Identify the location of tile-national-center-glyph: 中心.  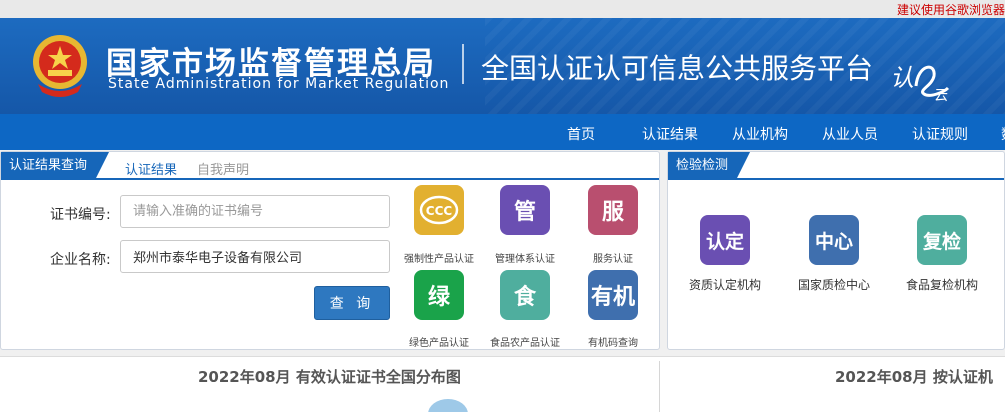
(833, 241).